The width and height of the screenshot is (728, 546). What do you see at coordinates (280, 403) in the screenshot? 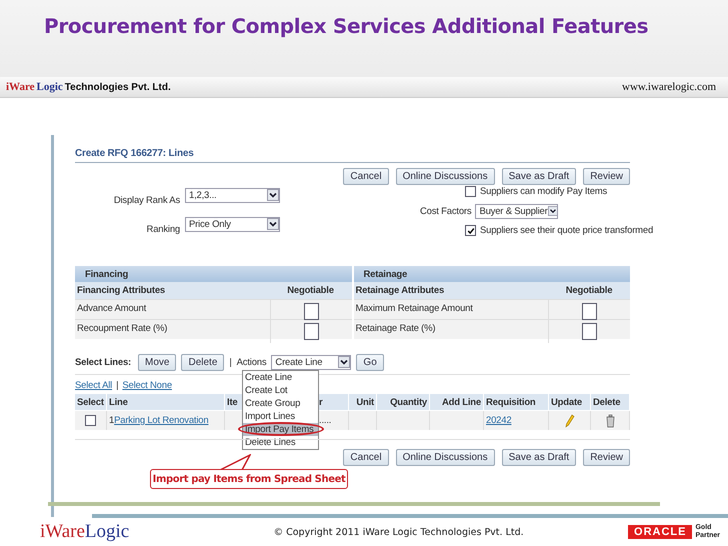
I see `menu-item: Create Group` at bounding box center [280, 403].